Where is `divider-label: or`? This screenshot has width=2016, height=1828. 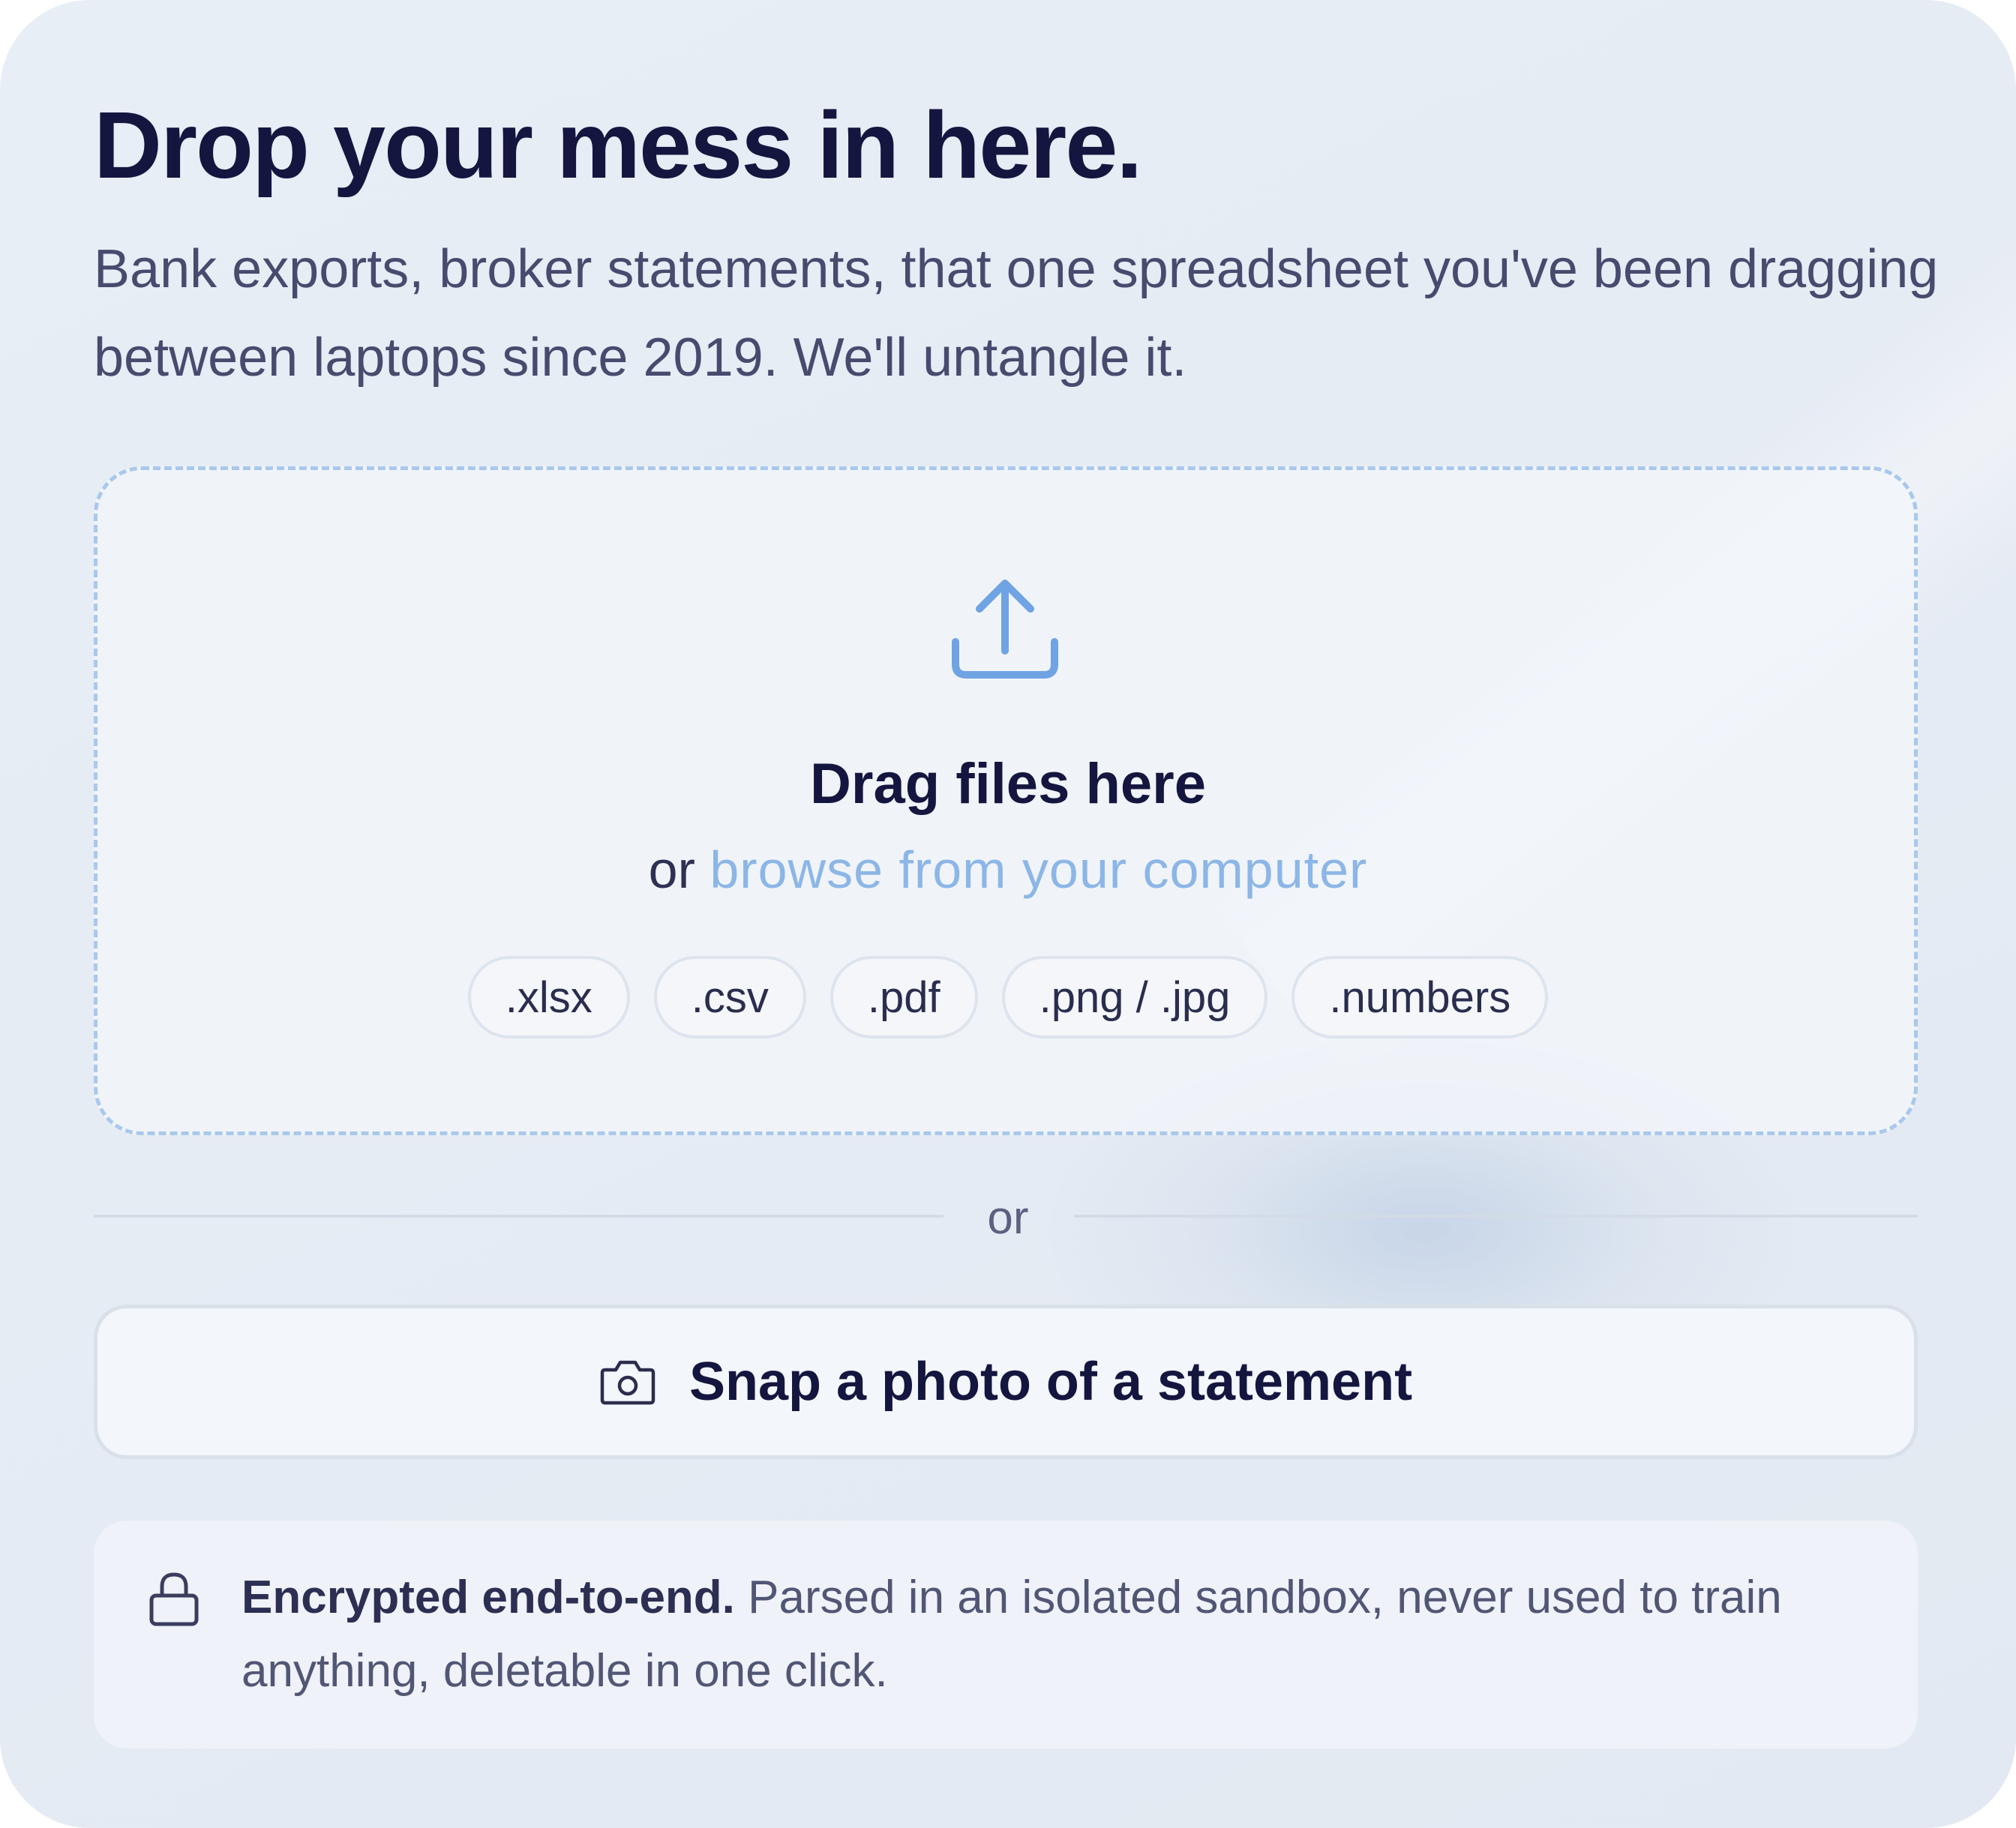 divider-label: or is located at coordinates (1008, 1218).